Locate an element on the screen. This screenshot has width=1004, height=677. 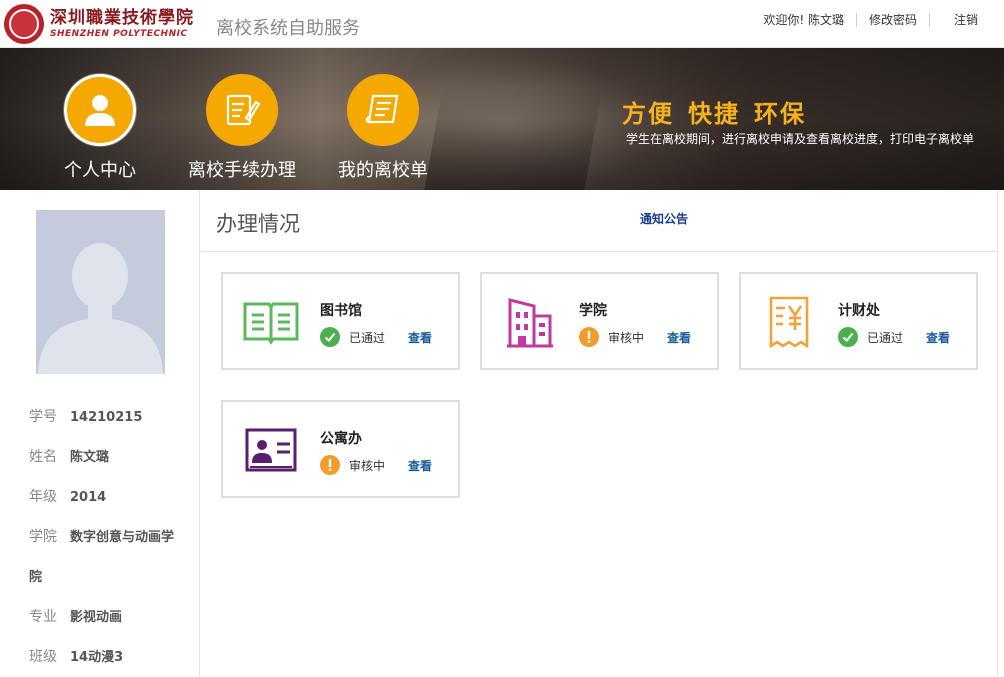
profile-field-major: 专业 影视动画 is located at coordinates (76, 617).